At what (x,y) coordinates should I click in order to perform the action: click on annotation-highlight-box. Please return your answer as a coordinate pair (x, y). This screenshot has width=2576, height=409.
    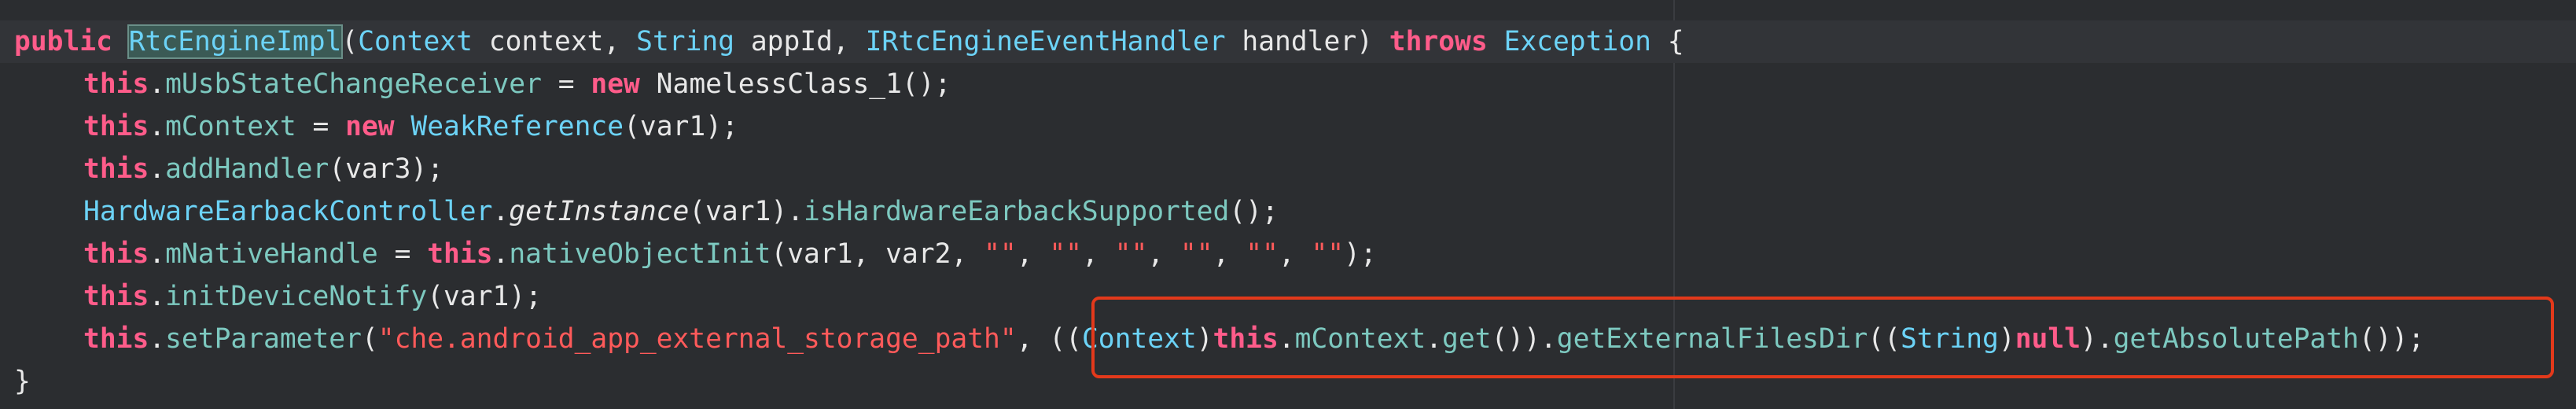
    Looking at the image, I should click on (1822, 337).